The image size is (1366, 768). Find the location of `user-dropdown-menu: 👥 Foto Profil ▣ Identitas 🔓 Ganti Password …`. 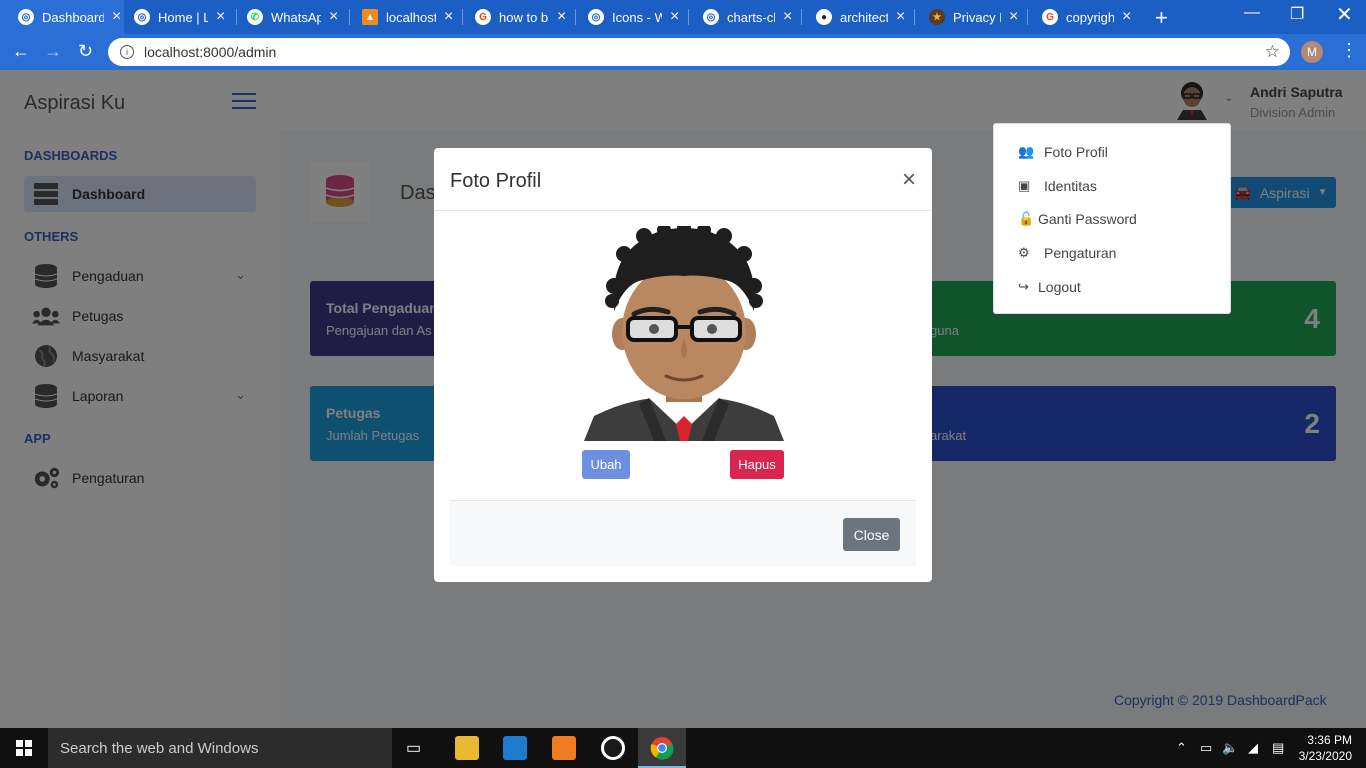

user-dropdown-menu: 👥 Foto Profil ▣ Identitas 🔓 Ganti Password … is located at coordinates (1112, 218).